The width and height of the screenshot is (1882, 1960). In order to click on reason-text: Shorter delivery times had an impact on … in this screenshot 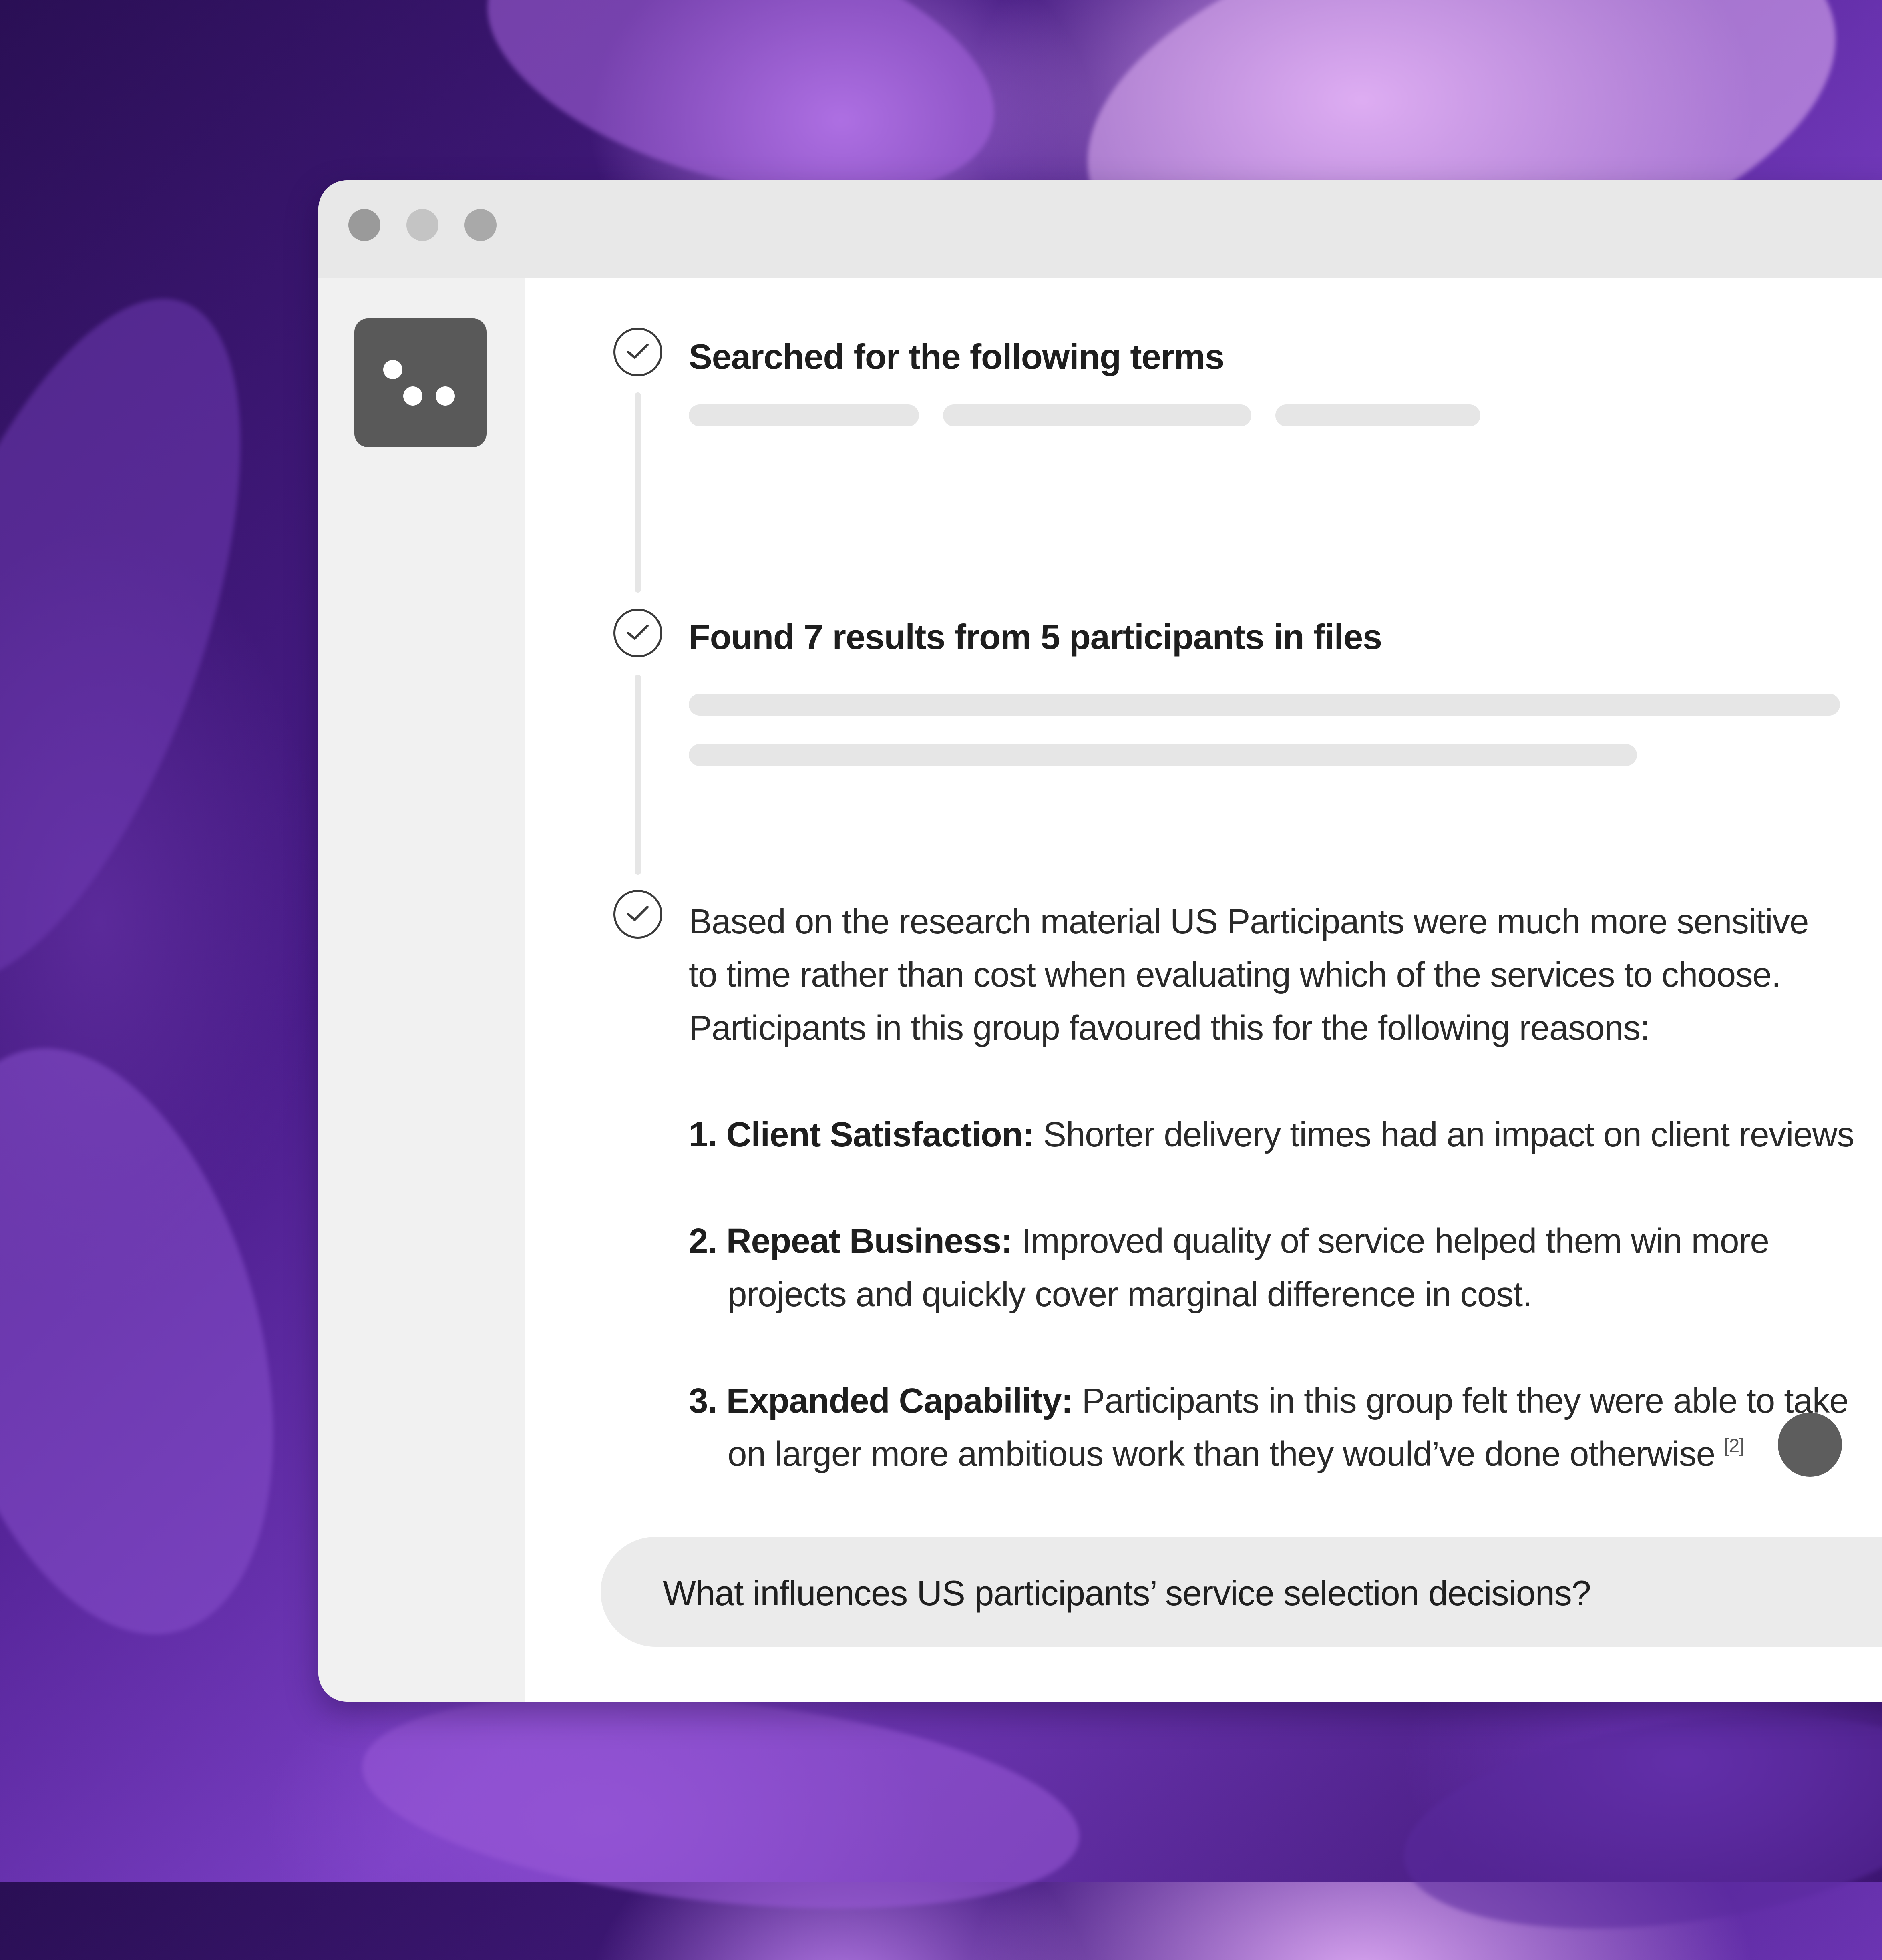, I will do `click(1448, 1134)`.